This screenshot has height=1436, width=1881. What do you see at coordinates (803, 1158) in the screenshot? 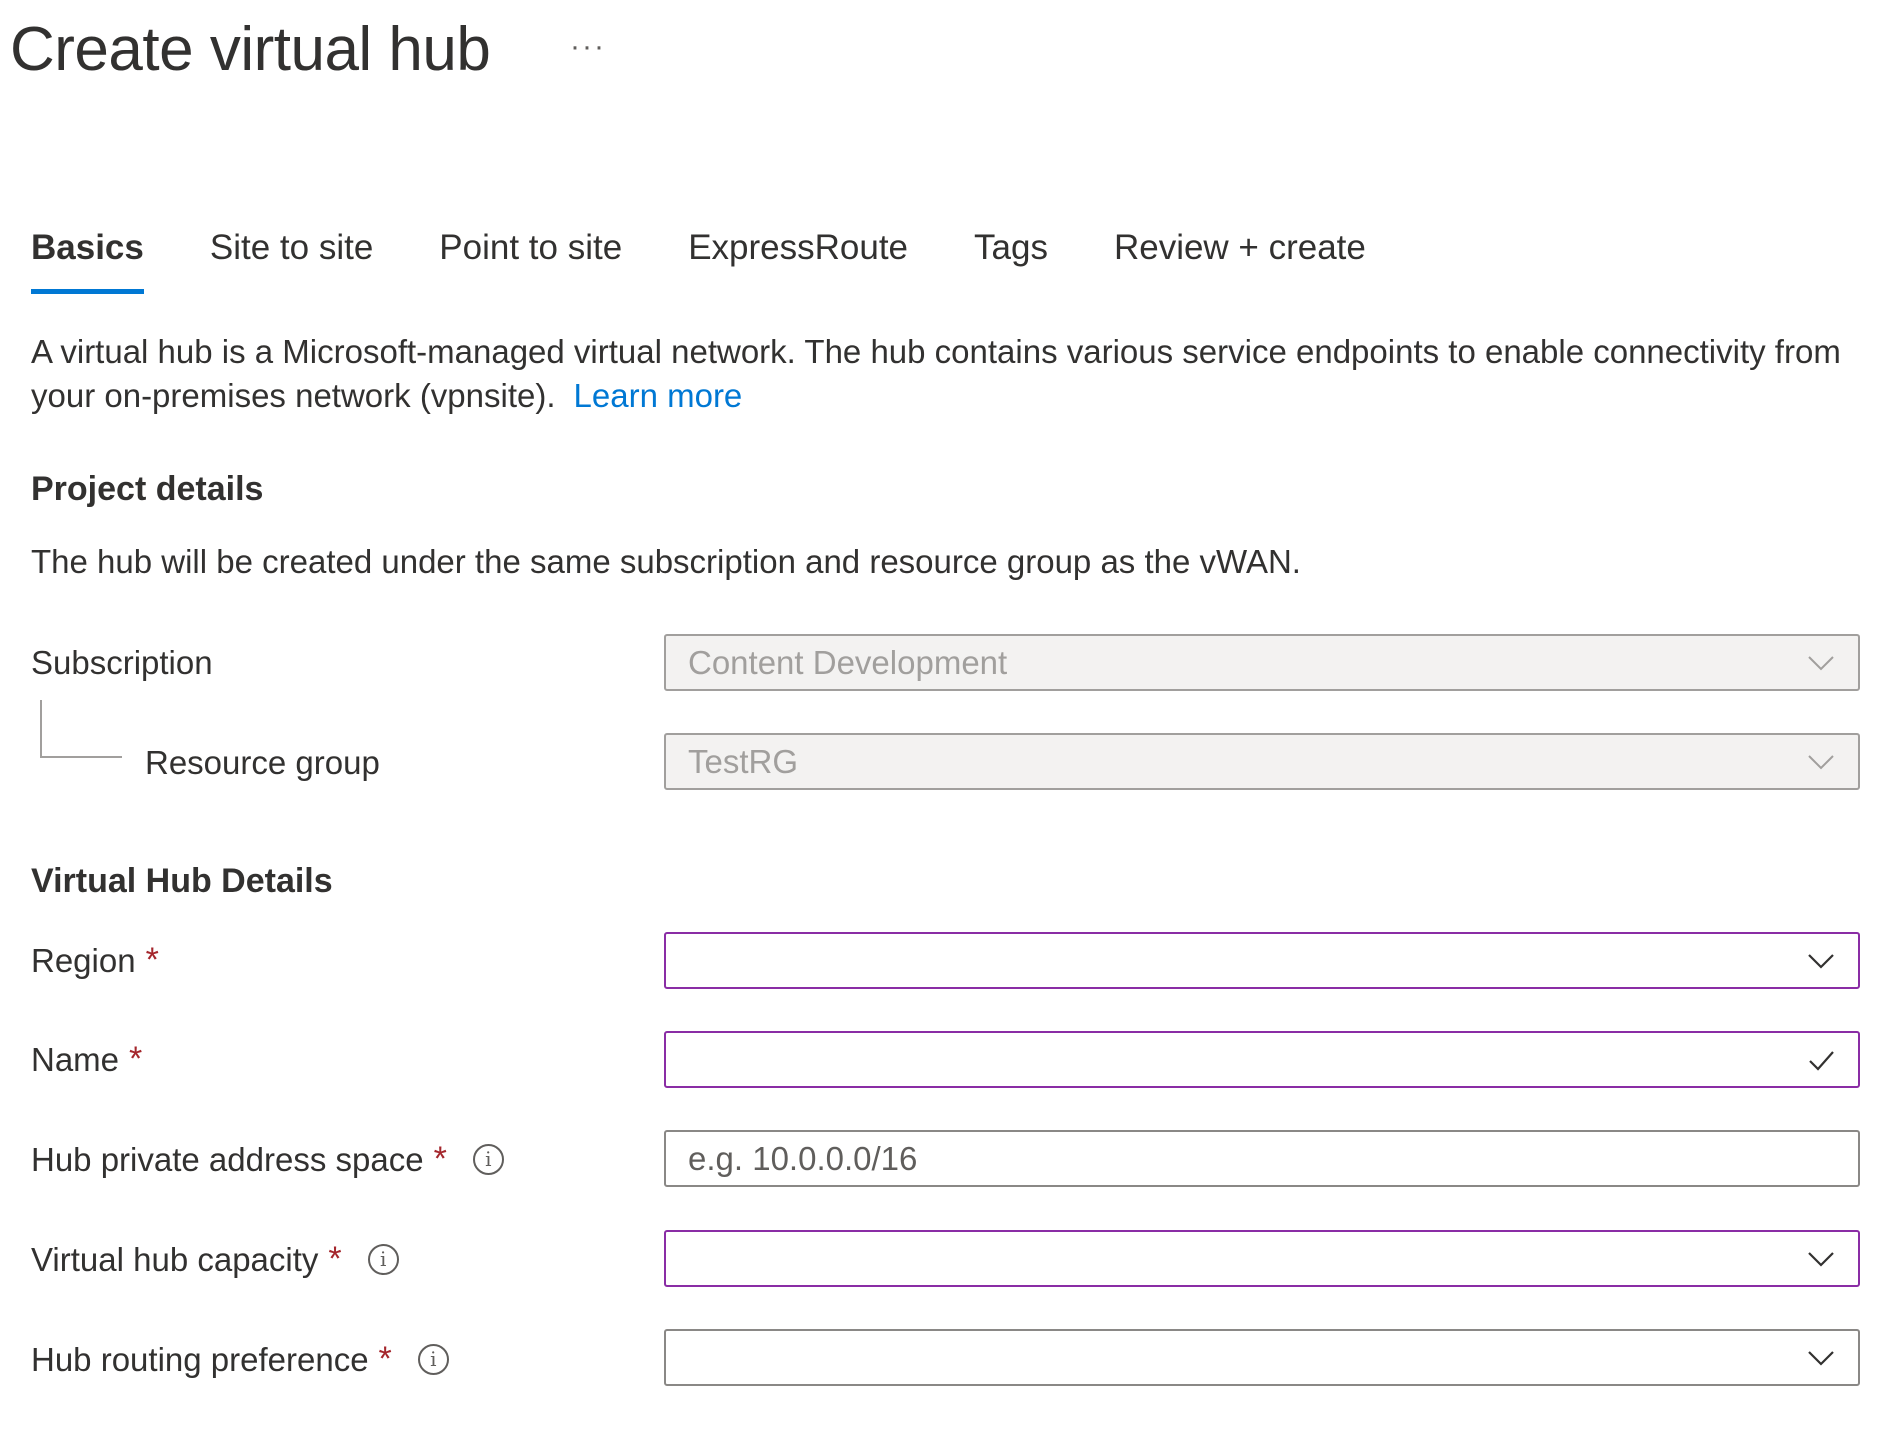
I see `address-space-placeholder: e.g. 10.0.0.0/16` at bounding box center [803, 1158].